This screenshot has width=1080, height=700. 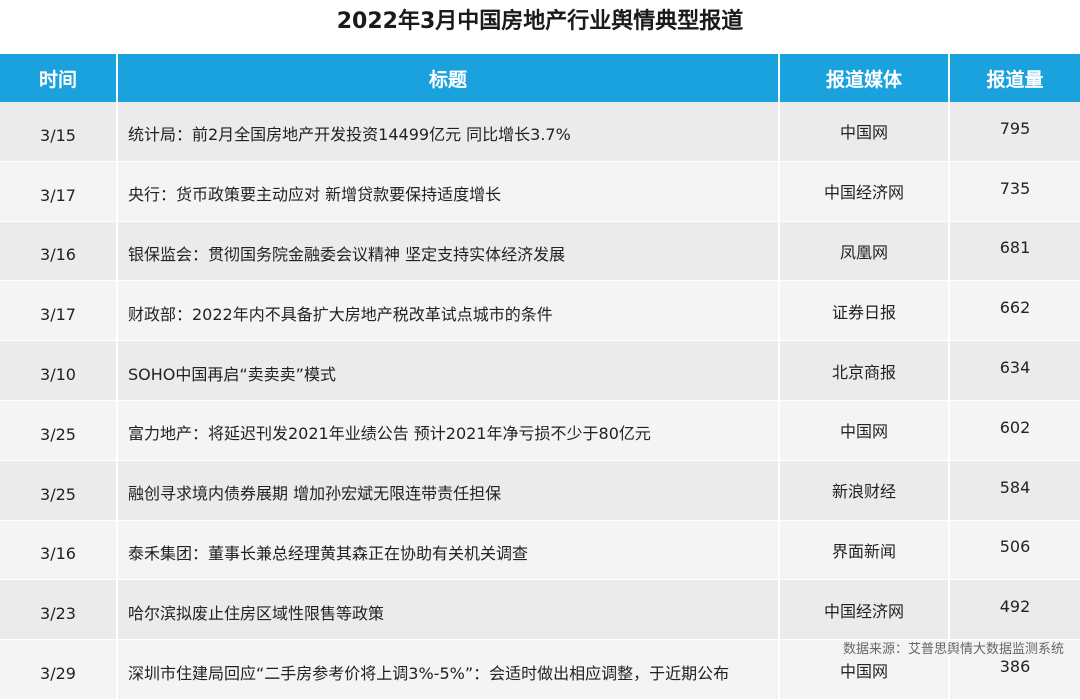 What do you see at coordinates (1014, 132) in the screenshot?
I see `row-count: 795` at bounding box center [1014, 132].